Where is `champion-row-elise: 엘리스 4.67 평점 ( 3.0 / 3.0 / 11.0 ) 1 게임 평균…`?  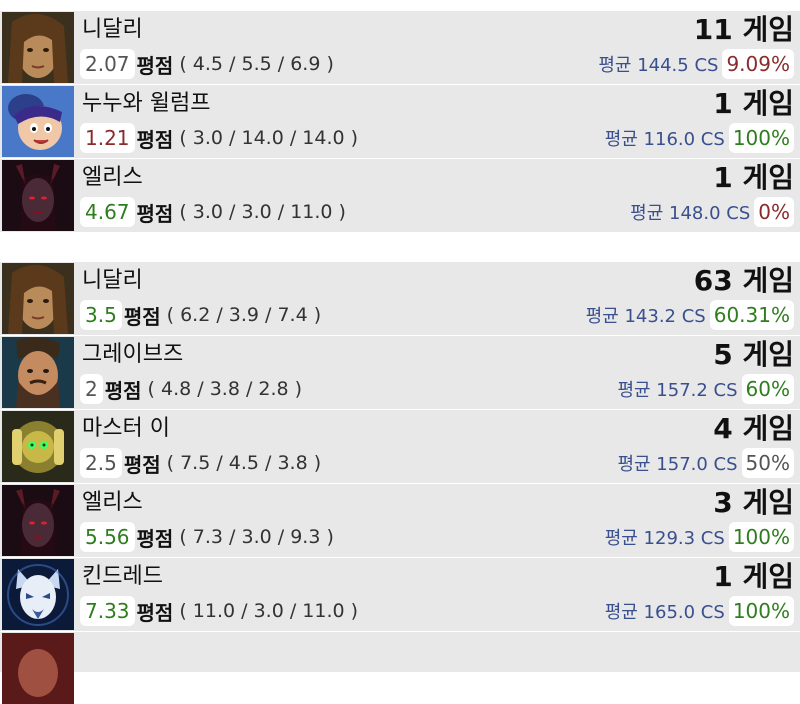
champion-row-elise: 엘리스 4.67 평점 ( 3.0 / 3.0 / 11.0 ) 1 게임 평균… is located at coordinates (400, 195).